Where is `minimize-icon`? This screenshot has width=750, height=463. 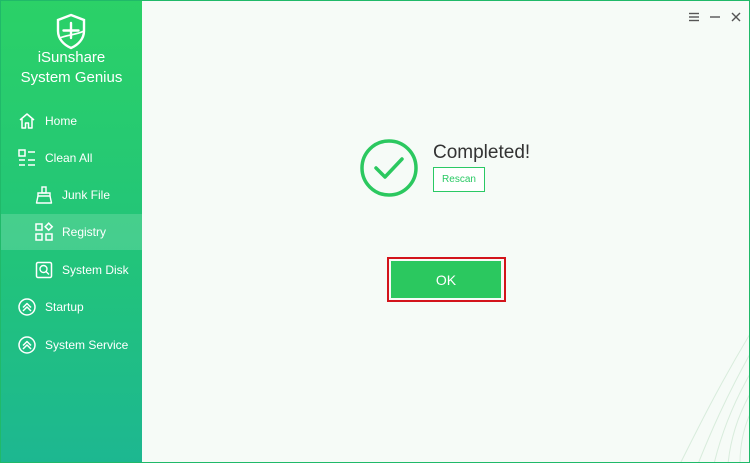
minimize-icon is located at coordinates (715, 17).